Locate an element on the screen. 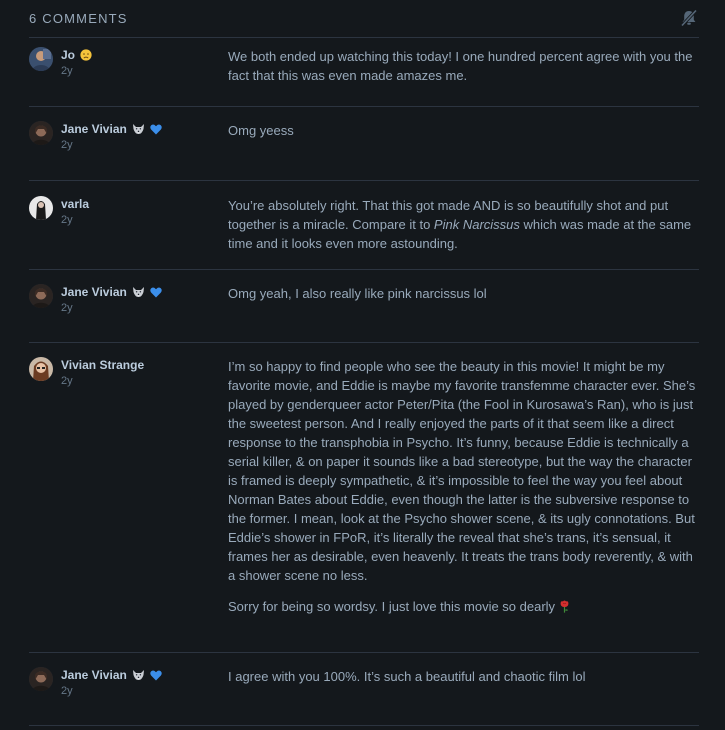 The width and height of the screenshot is (725, 730). author-name: varla is located at coordinates (75, 204).